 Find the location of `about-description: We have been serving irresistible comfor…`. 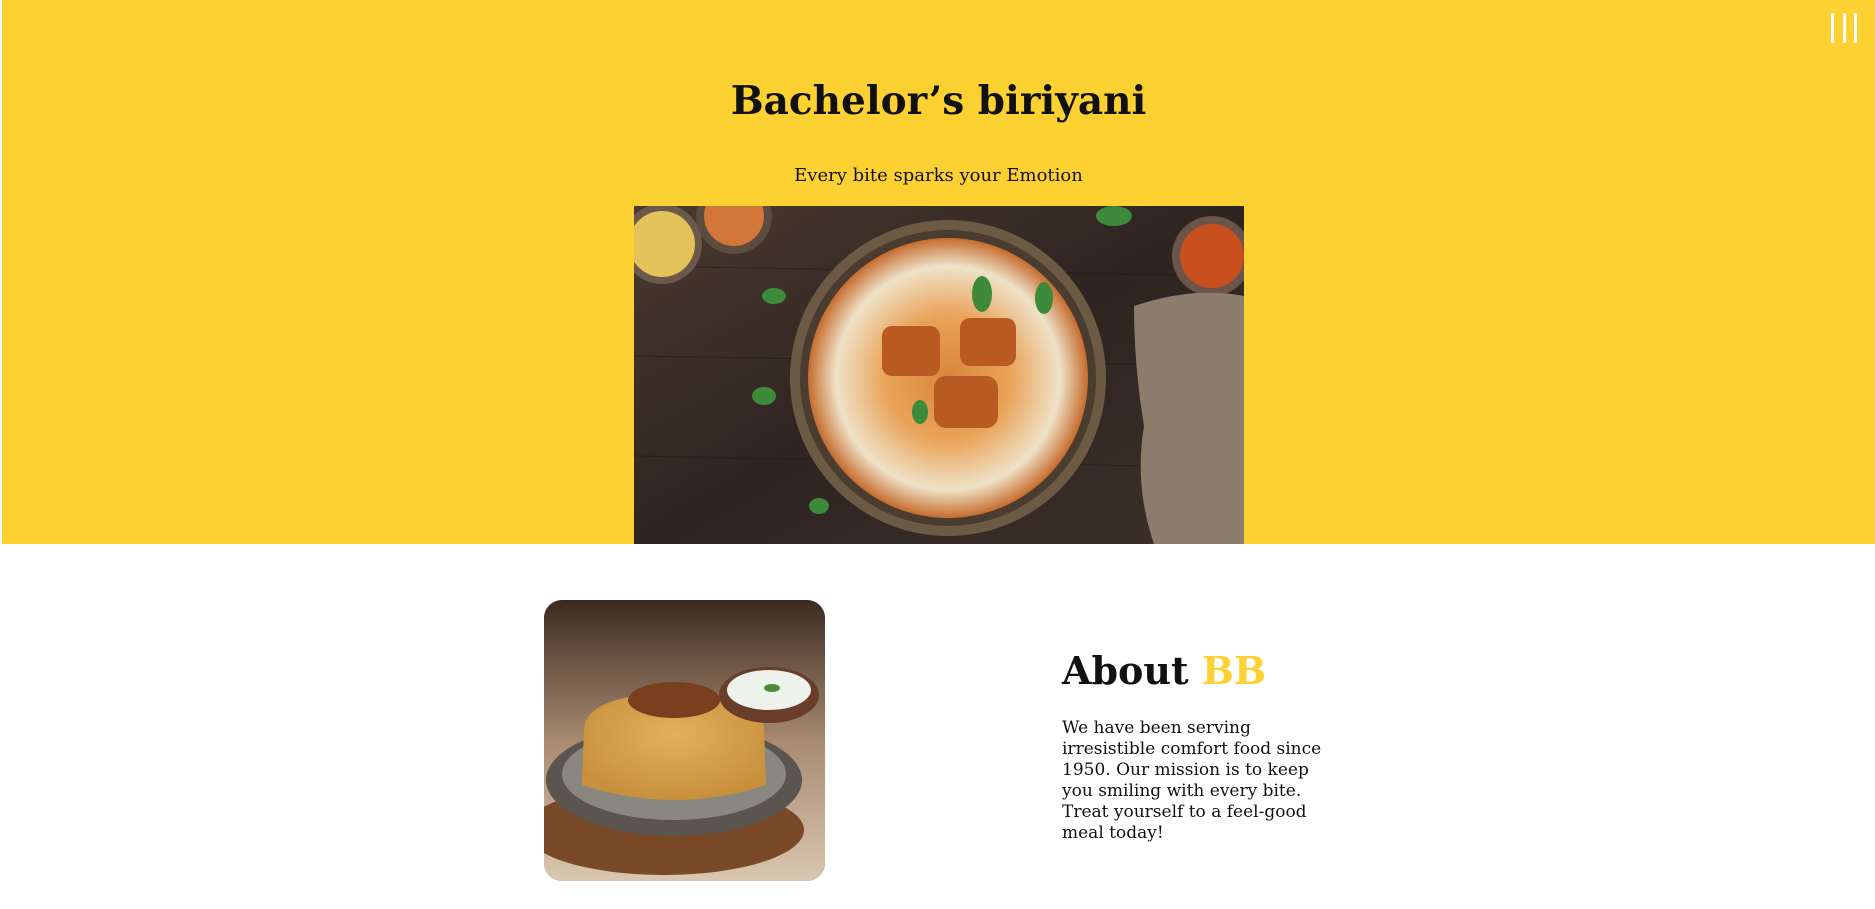

about-description: We have been serving irresistible comfor… is located at coordinates (1192, 780).